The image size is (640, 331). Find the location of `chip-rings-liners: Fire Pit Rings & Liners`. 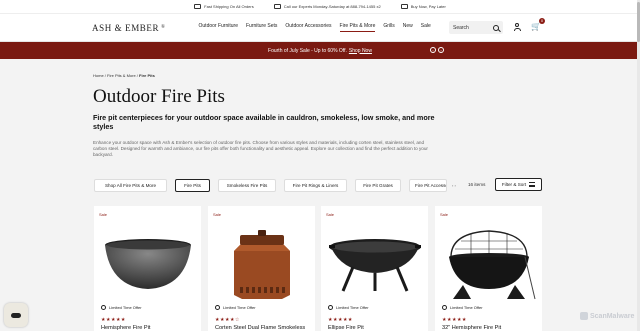

chip-rings-liners: Fire Pit Rings & Liners is located at coordinates (315, 185).